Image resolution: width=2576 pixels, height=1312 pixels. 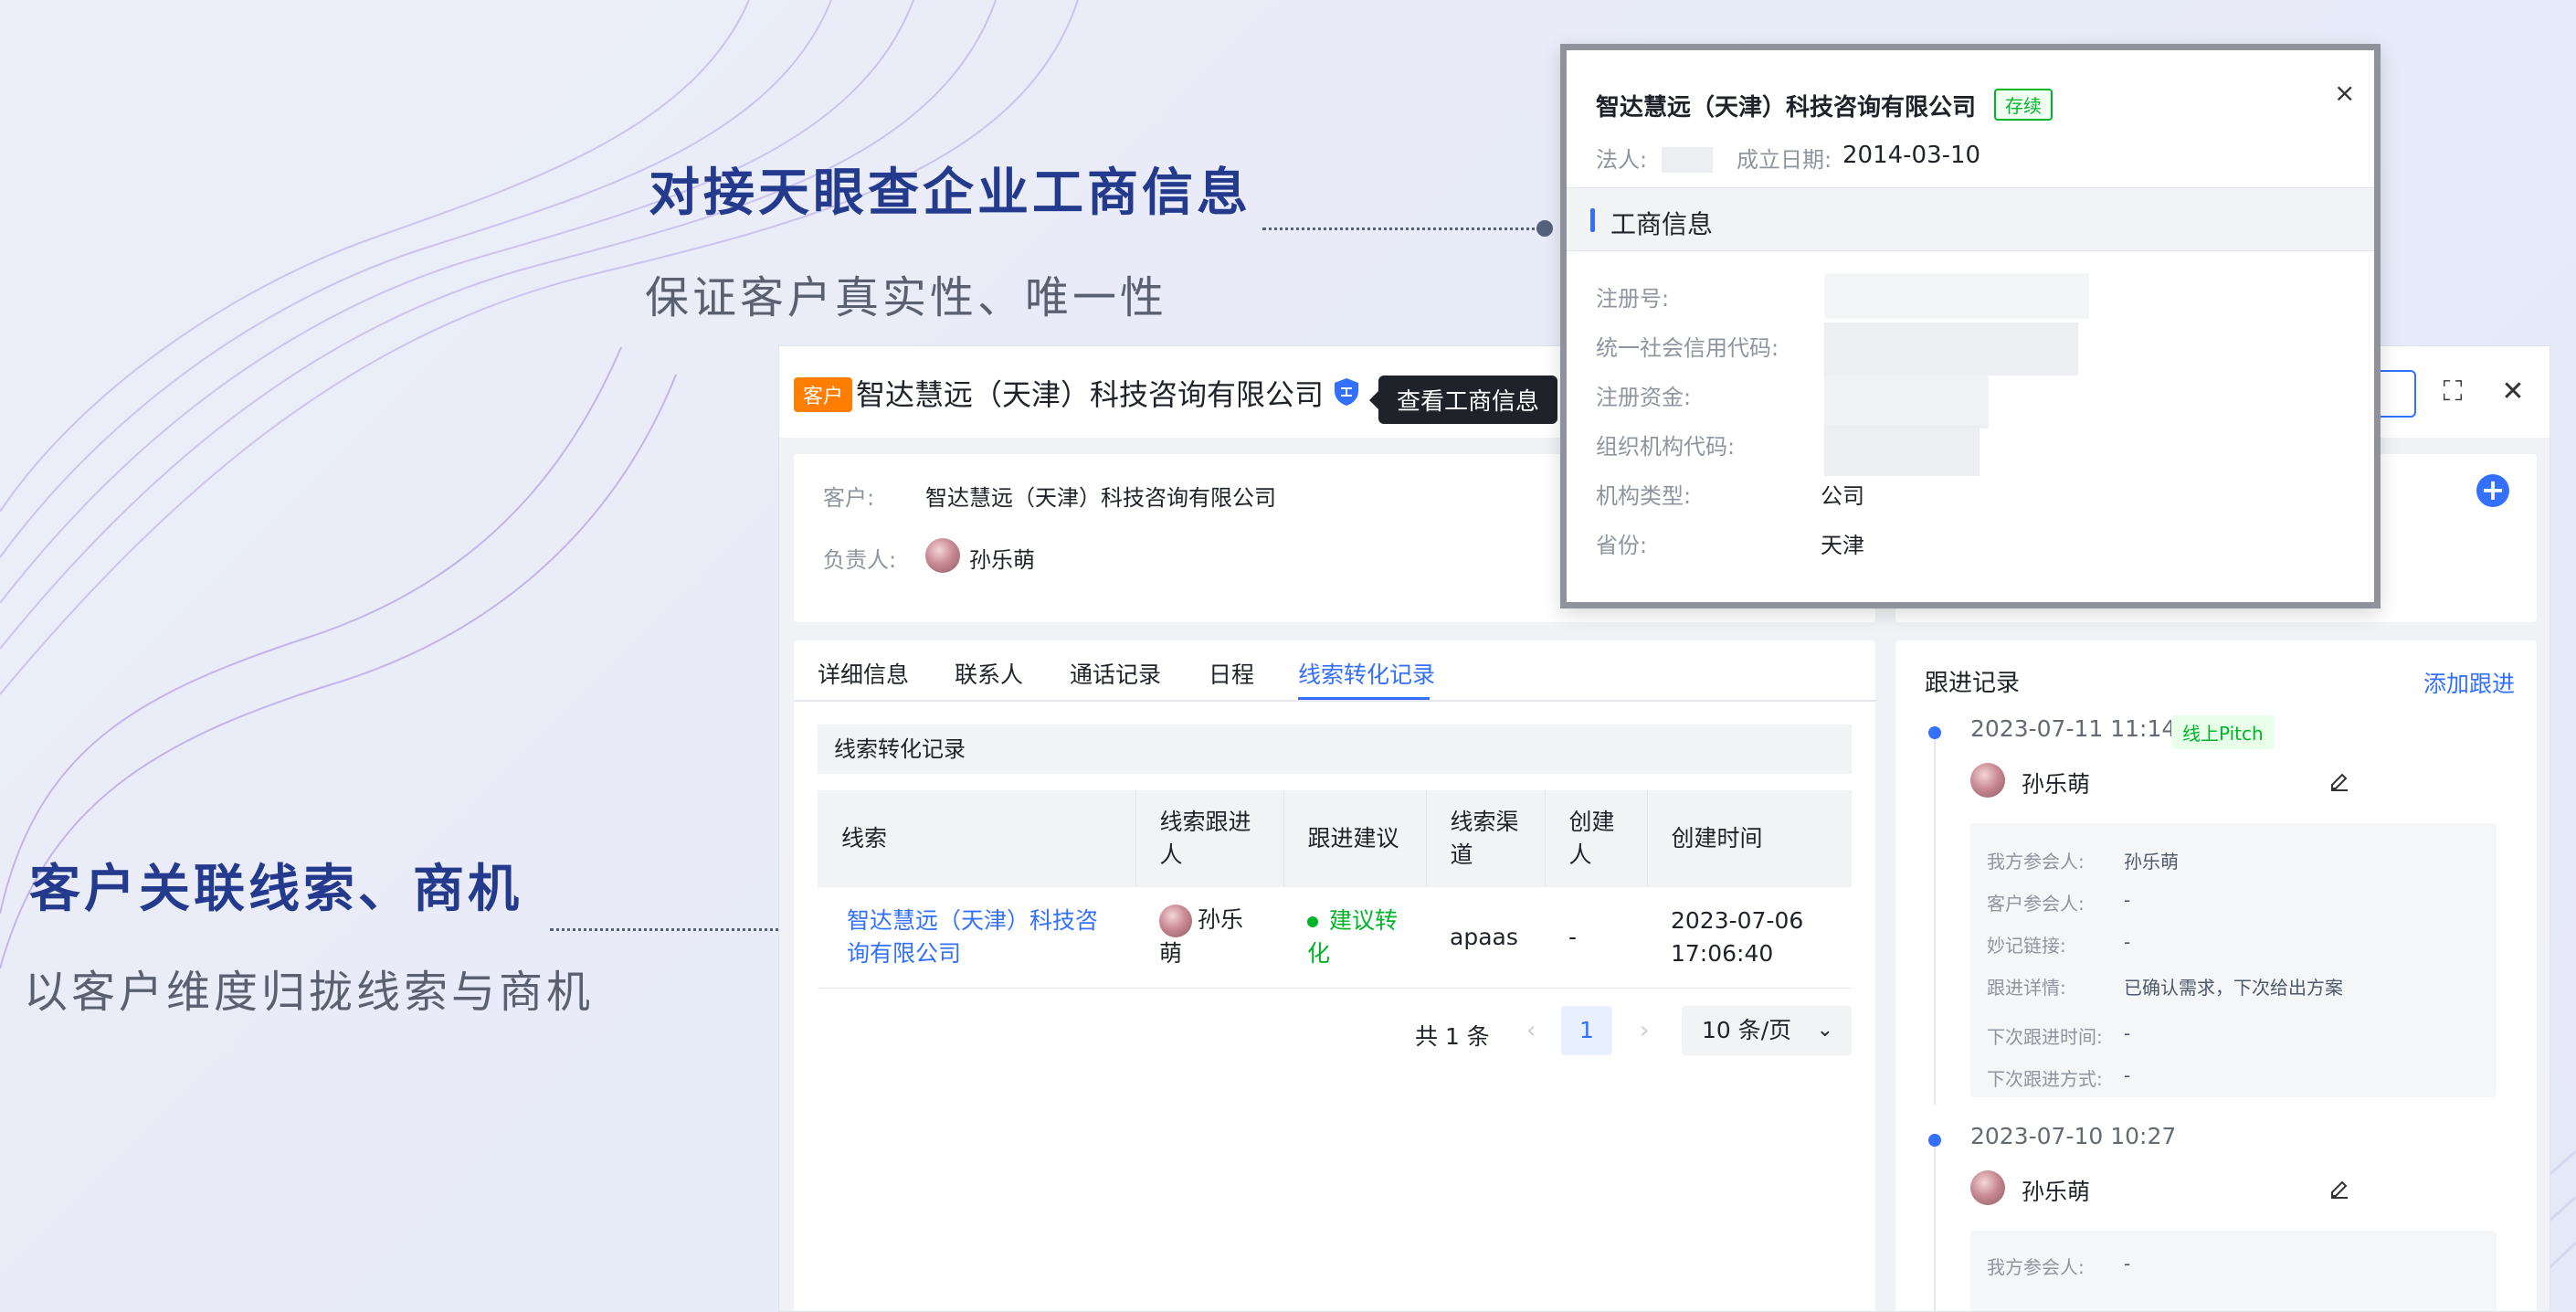 What do you see at coordinates (2151, 862) in the screenshot?
I see `detail-value: 孙乐萌` at bounding box center [2151, 862].